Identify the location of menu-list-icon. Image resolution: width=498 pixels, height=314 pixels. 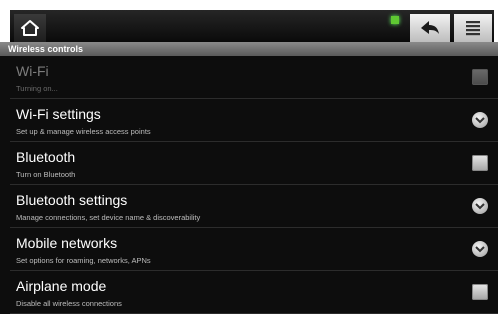
(473, 28).